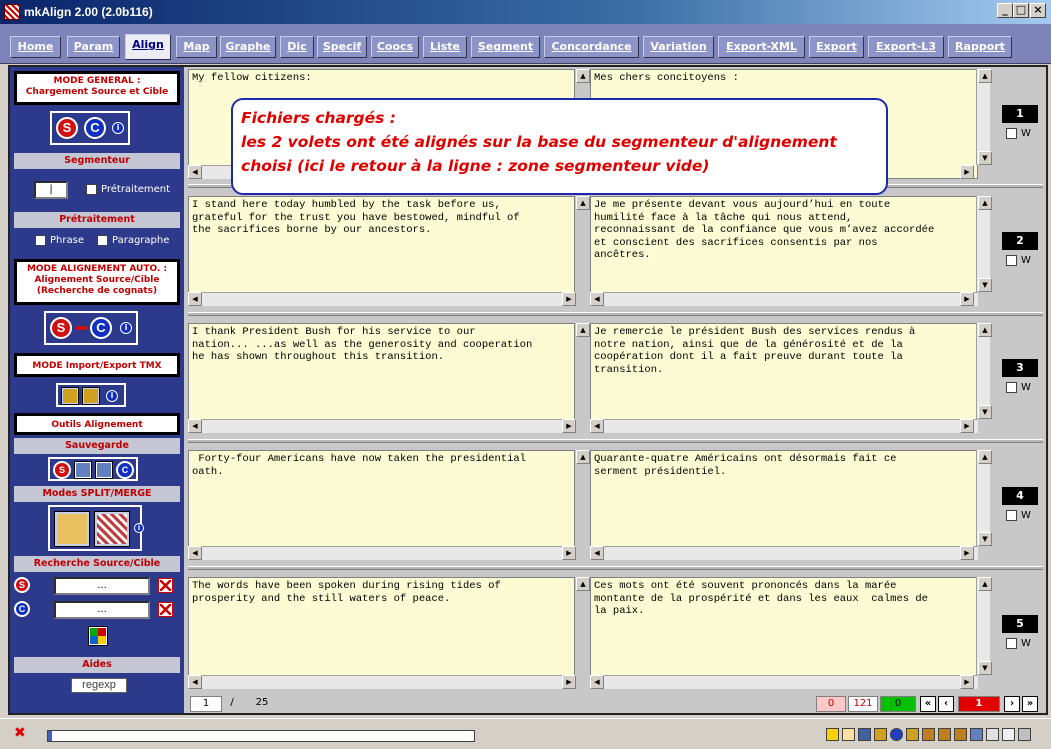 The width and height of the screenshot is (1051, 749). Describe the element at coordinates (83, 470) in the screenshot. I see `save-edit-icon` at that location.